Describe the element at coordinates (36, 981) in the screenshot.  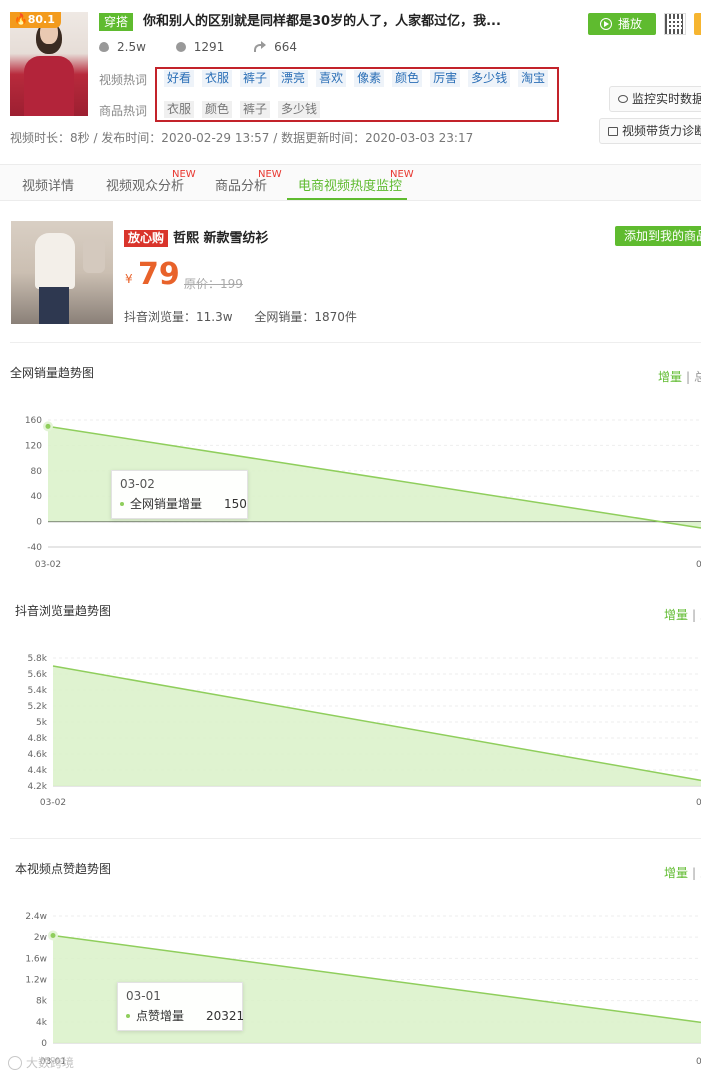
I see `y-tick-label: 1.2w` at that location.